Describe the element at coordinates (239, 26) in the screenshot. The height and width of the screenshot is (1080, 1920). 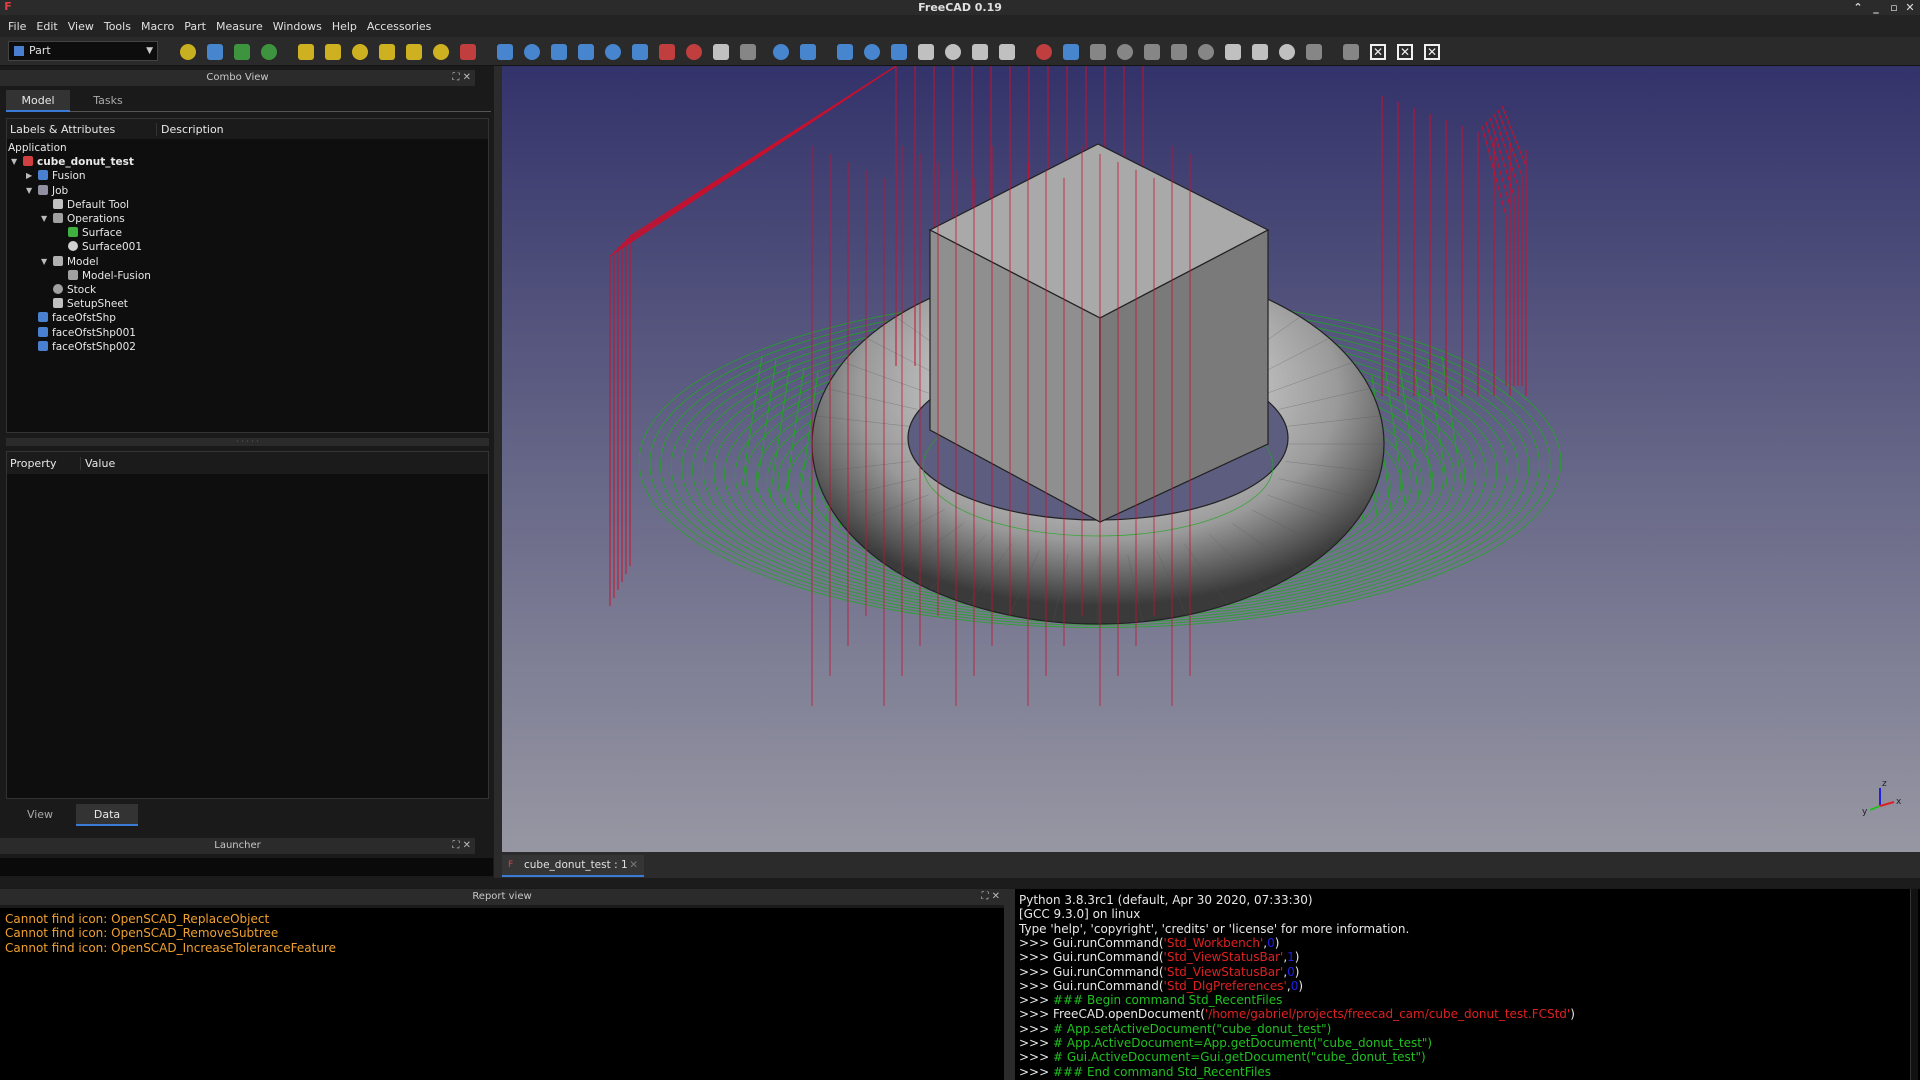
I see `menu-measure: Measure` at that location.